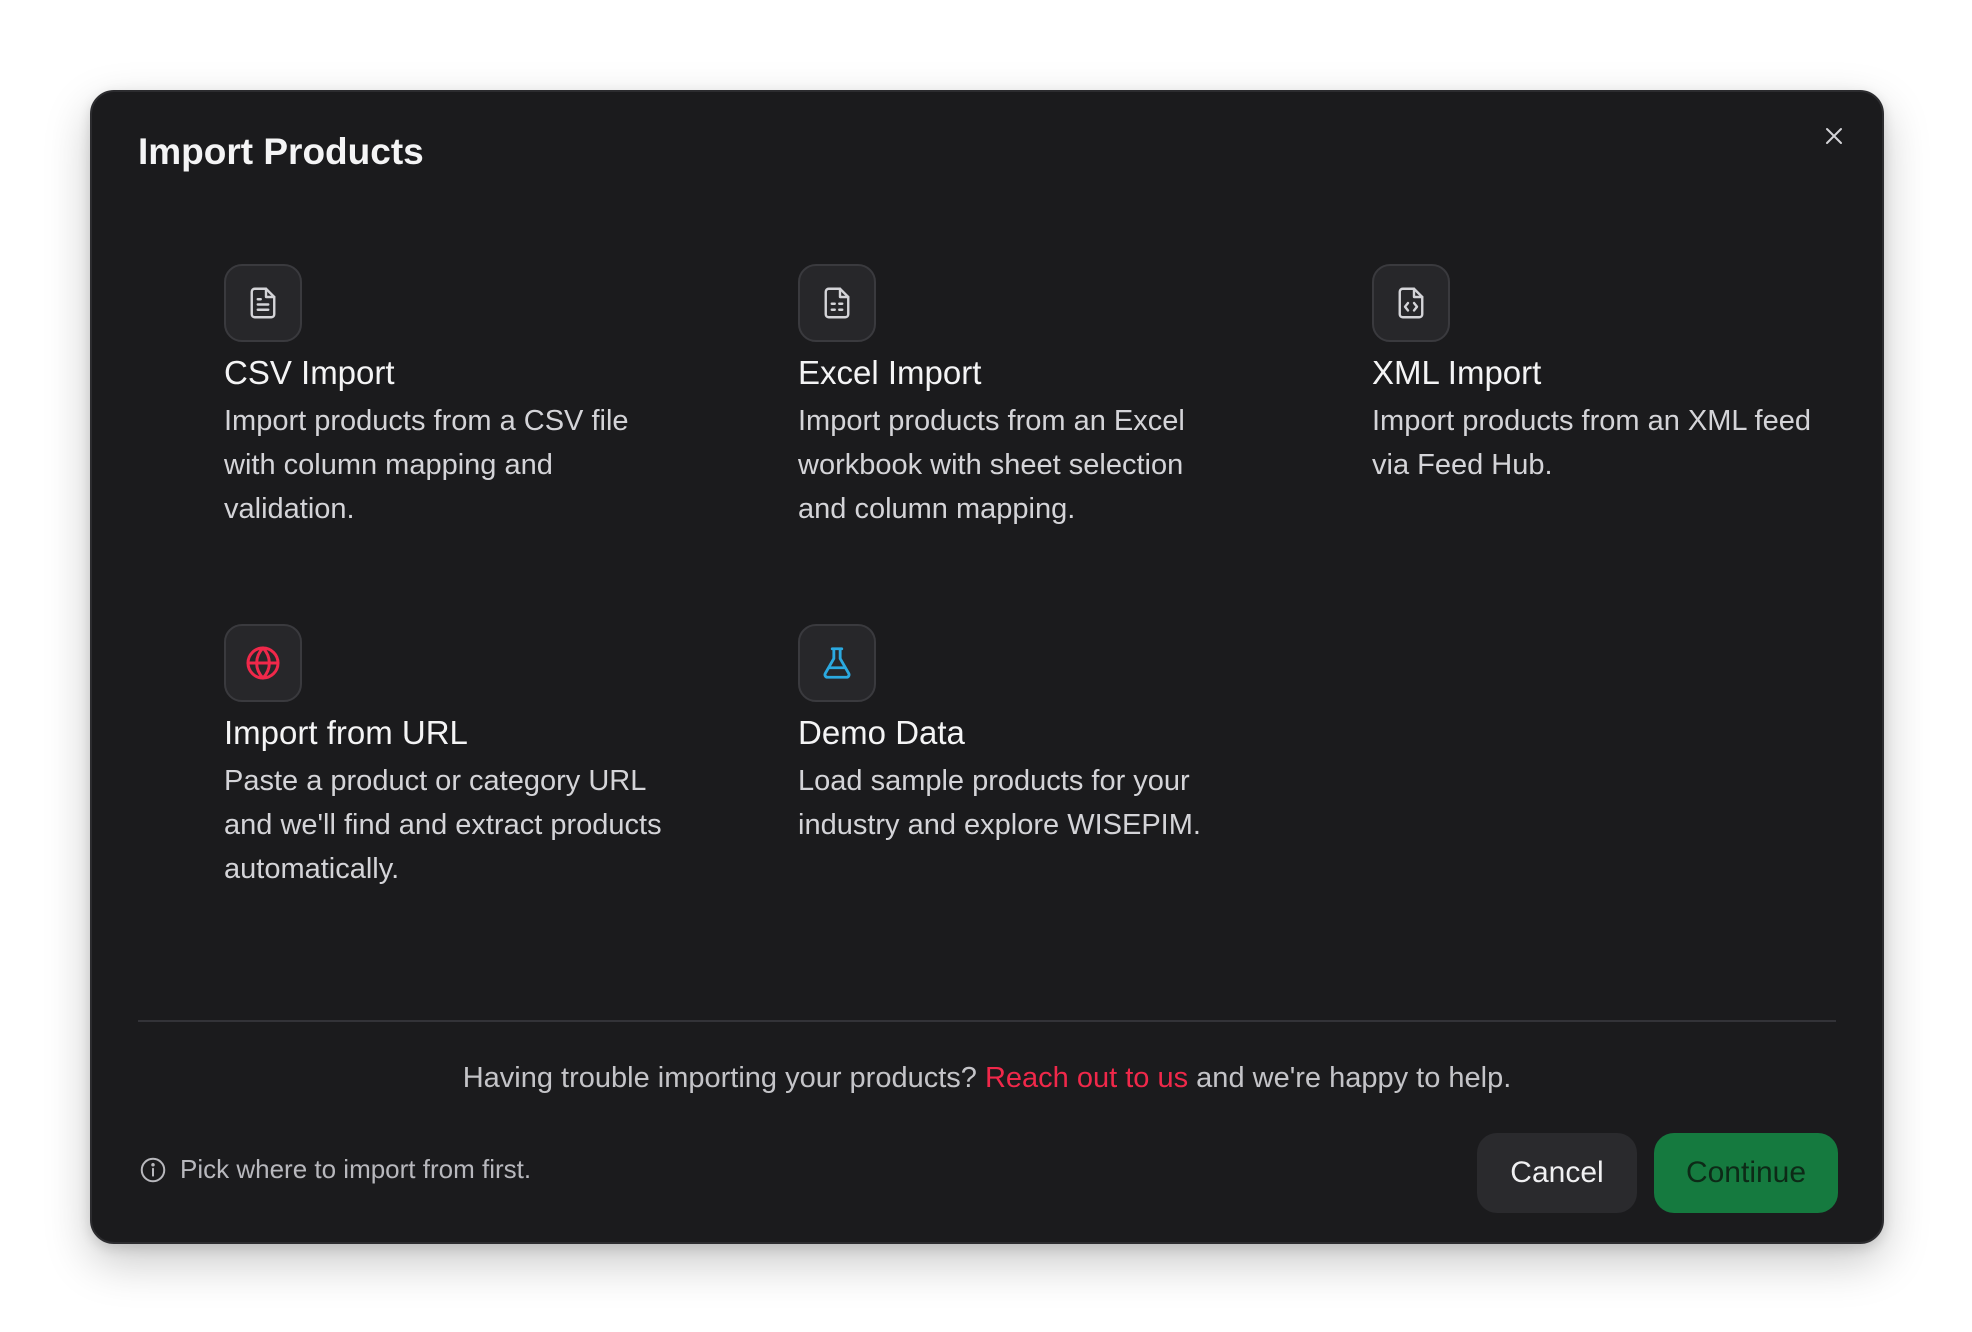 This screenshot has width=1972, height=1332. I want to click on flask-icon, so click(837, 663).